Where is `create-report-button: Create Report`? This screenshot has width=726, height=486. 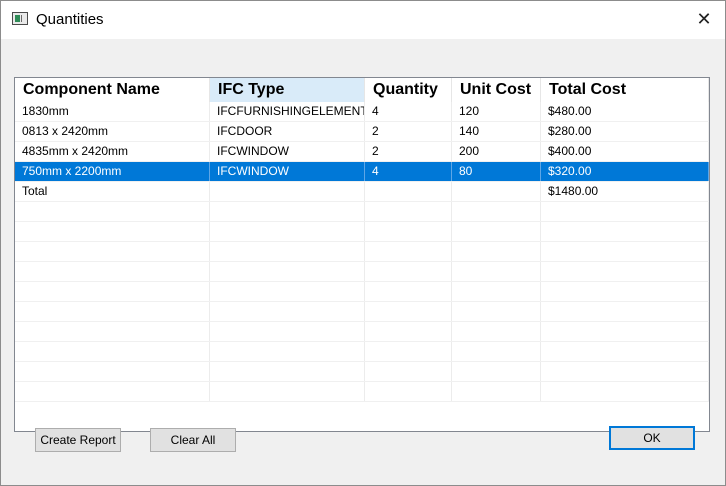 create-report-button: Create Report is located at coordinates (78, 440).